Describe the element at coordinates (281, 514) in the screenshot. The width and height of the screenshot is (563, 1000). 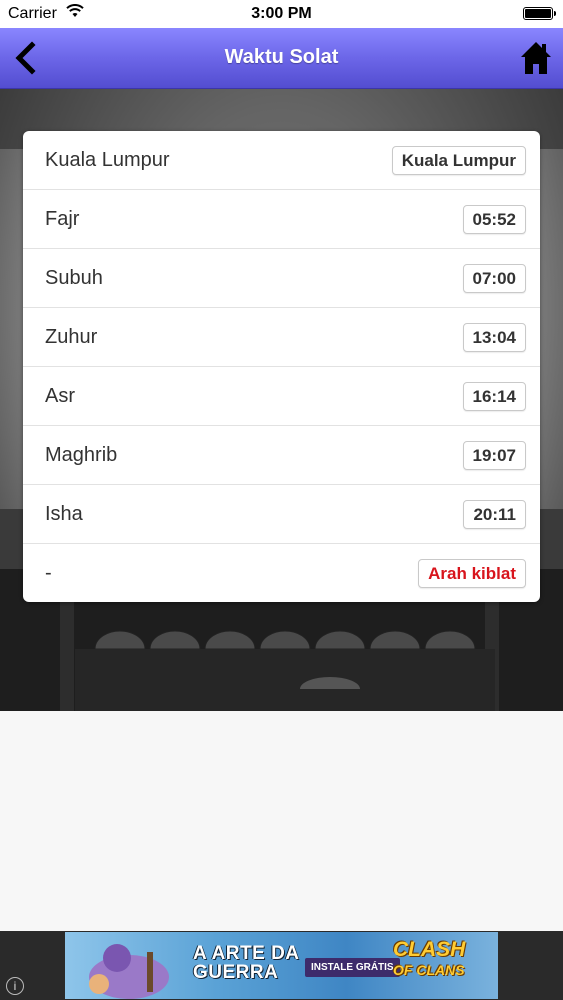
I see `prayer-row-isha: Isha 20:11` at that location.